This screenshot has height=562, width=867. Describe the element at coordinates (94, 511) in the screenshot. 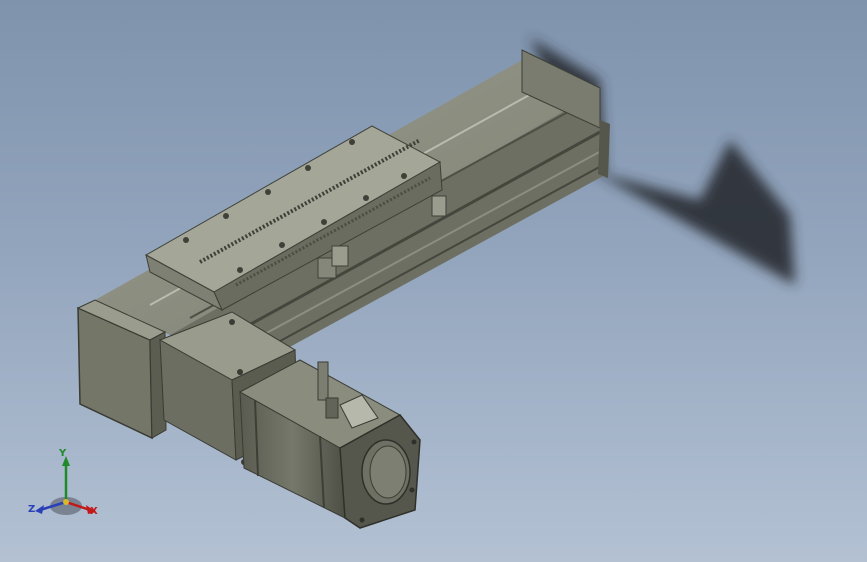

I see `triad-x-label: X` at that location.